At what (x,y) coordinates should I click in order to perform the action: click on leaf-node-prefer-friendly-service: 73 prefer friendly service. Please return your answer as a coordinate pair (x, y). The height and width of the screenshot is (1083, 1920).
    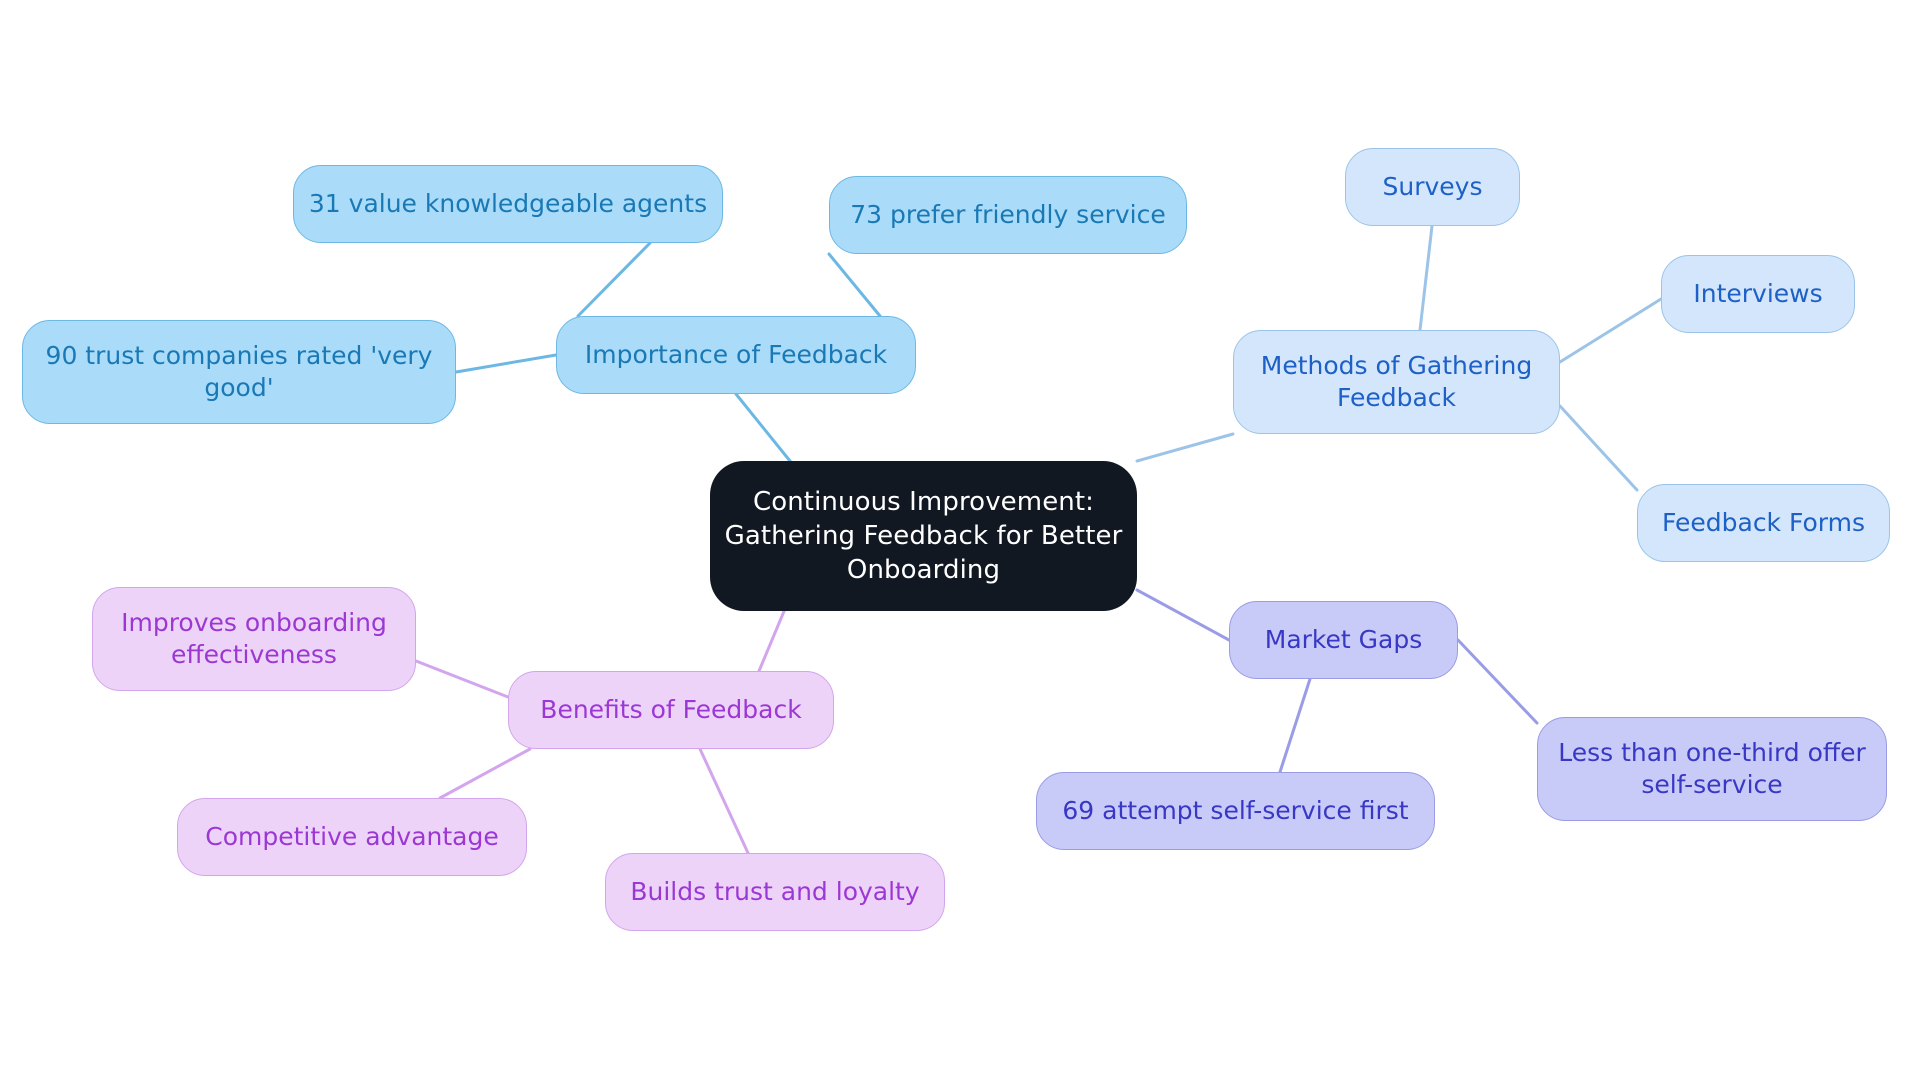
    Looking at the image, I should click on (1008, 215).